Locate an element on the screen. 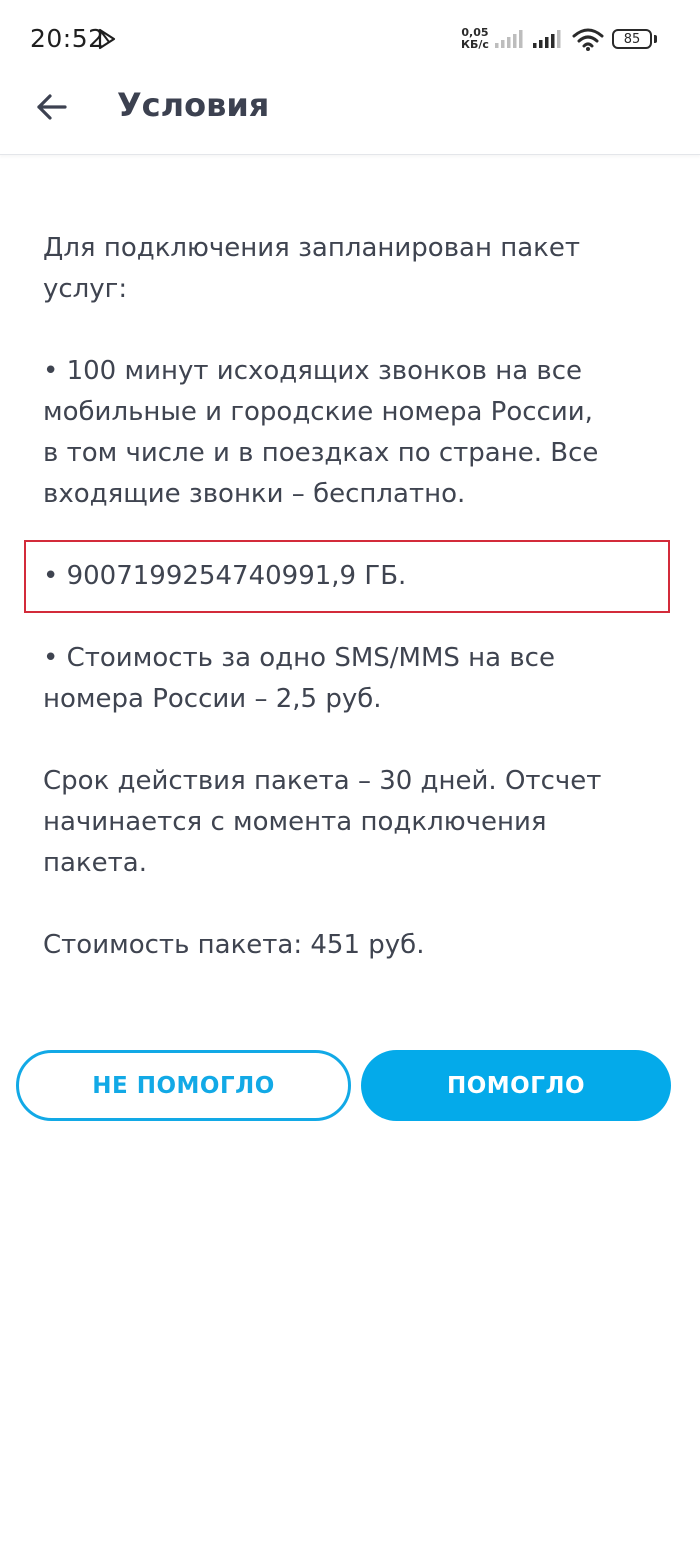 The width and height of the screenshot is (700, 1556). highlight-annotation-box is located at coordinates (347, 576).